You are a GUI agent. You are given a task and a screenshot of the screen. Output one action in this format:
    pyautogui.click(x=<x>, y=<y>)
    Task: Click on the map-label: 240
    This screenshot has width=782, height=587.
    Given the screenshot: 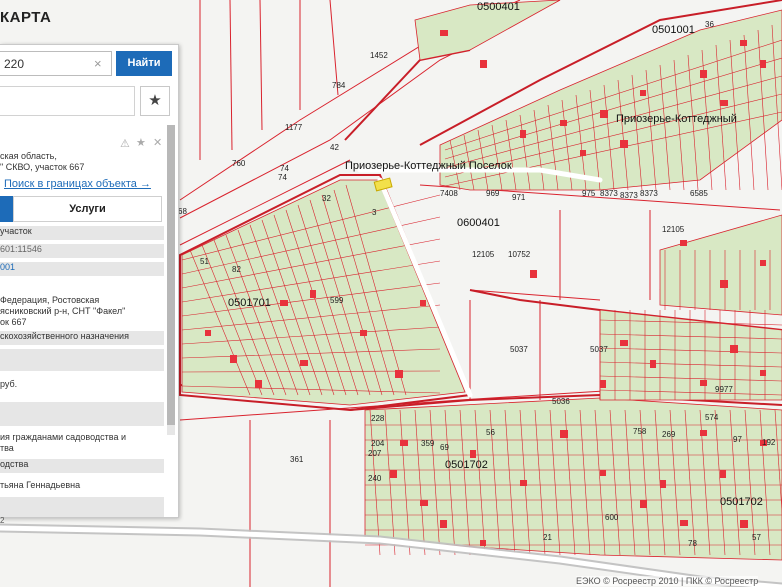 What is the action you would take?
    pyautogui.click(x=375, y=478)
    